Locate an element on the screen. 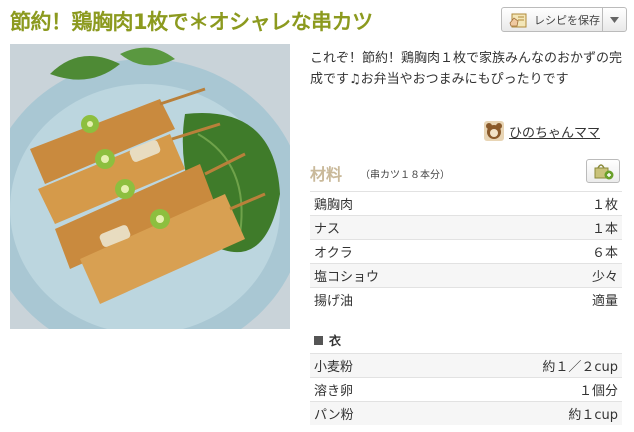 This screenshot has width=634, height=432. add-to-basket-button is located at coordinates (603, 171).